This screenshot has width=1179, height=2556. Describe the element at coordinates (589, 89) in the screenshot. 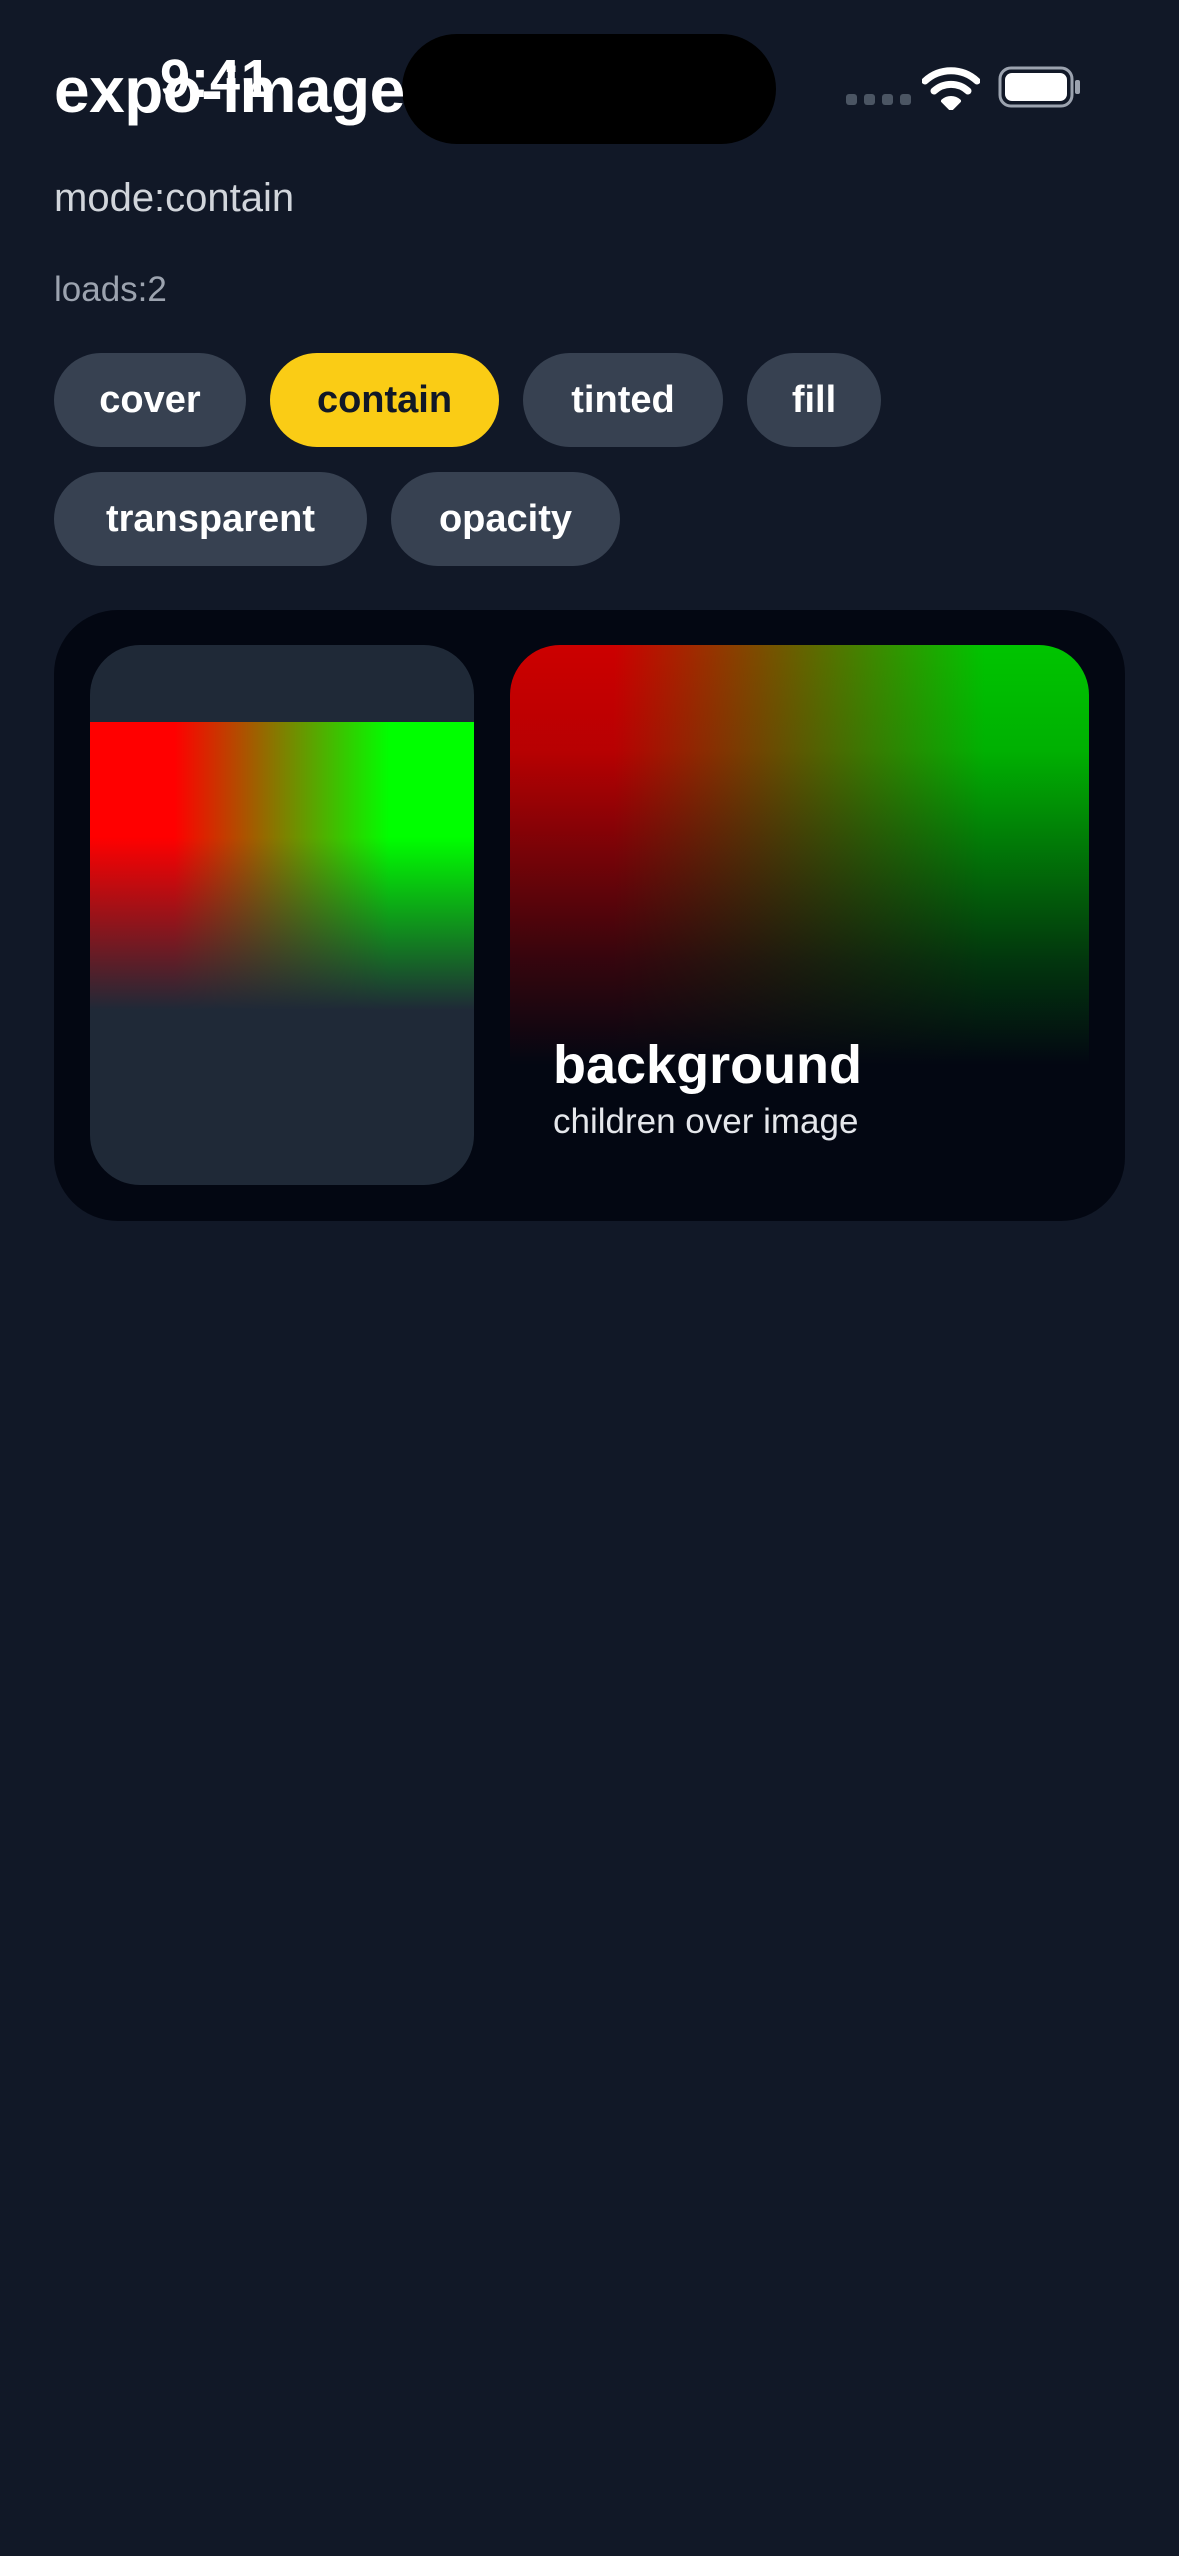

I see `dynamic-island` at that location.